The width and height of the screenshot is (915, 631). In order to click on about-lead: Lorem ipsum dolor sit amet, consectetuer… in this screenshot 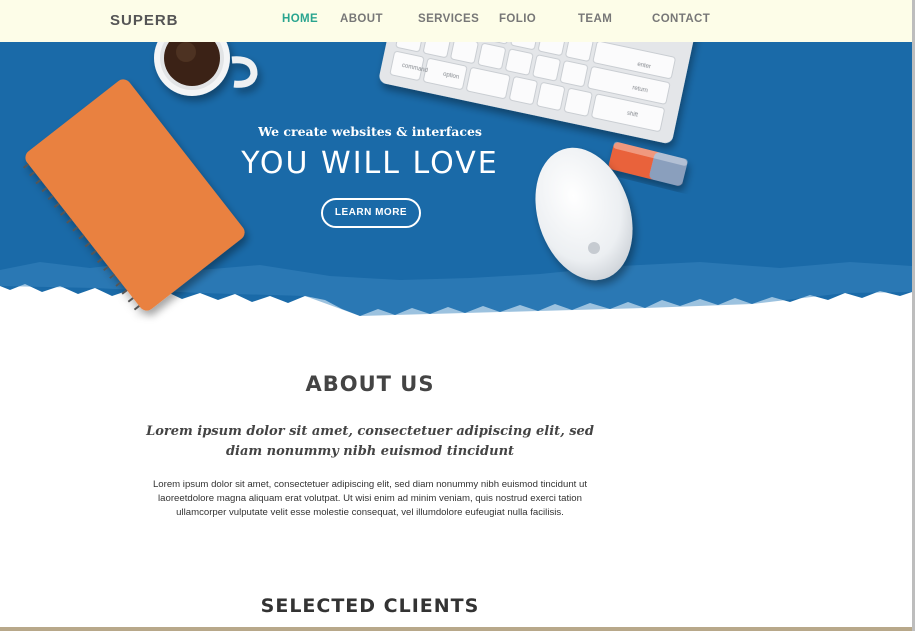, I will do `click(370, 441)`.